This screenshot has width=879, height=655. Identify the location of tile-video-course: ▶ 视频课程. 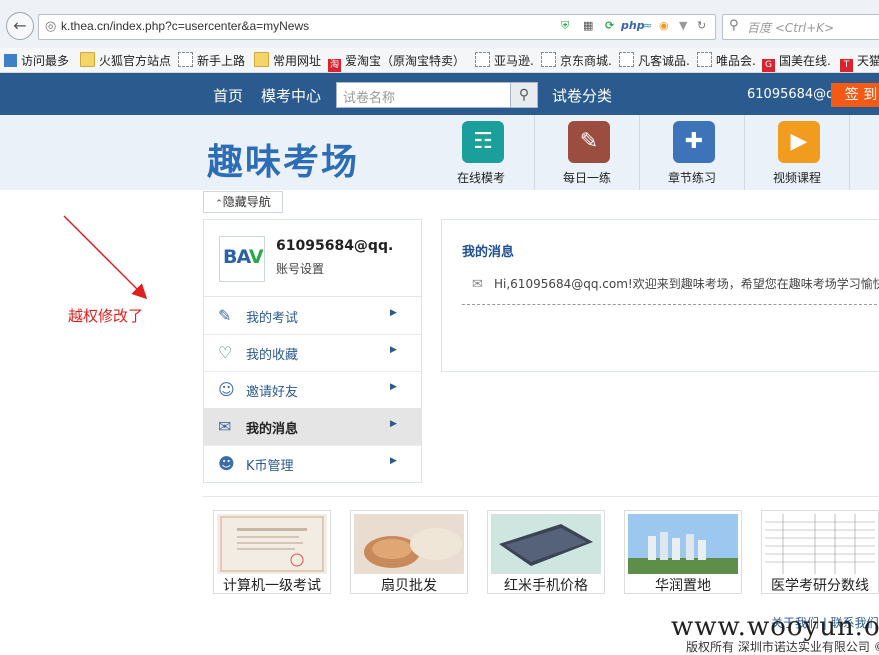
(796, 152).